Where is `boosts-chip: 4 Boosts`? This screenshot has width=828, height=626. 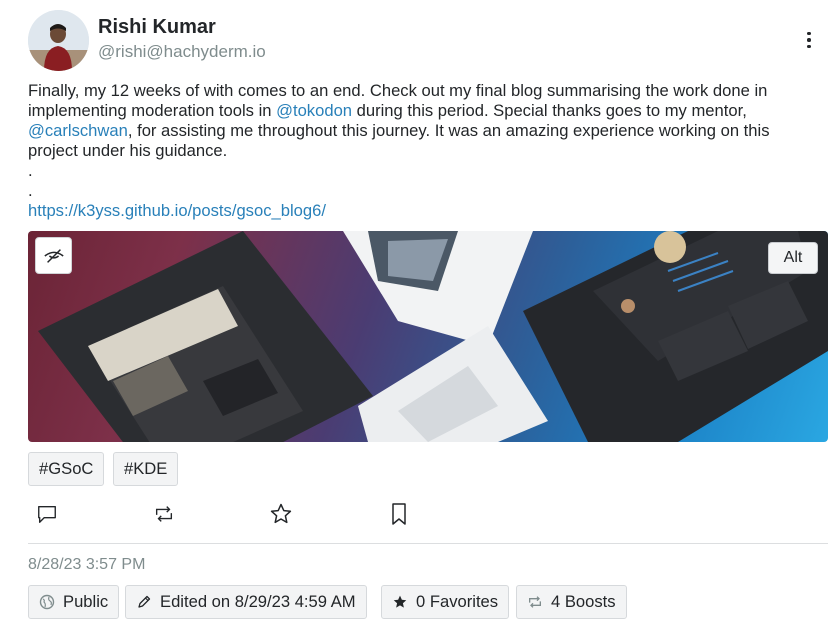
boosts-chip: 4 Boosts is located at coordinates (571, 602).